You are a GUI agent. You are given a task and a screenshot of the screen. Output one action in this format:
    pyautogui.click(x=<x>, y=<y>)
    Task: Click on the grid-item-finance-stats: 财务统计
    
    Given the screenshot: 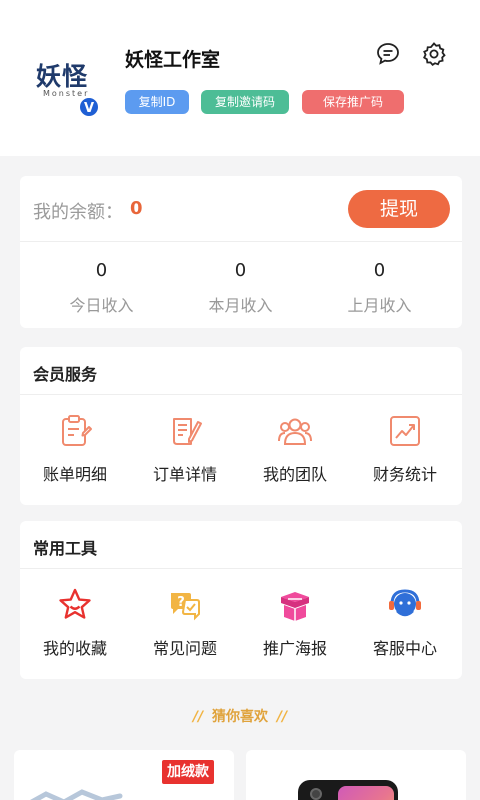 What is the action you would take?
    pyautogui.click(x=405, y=449)
    